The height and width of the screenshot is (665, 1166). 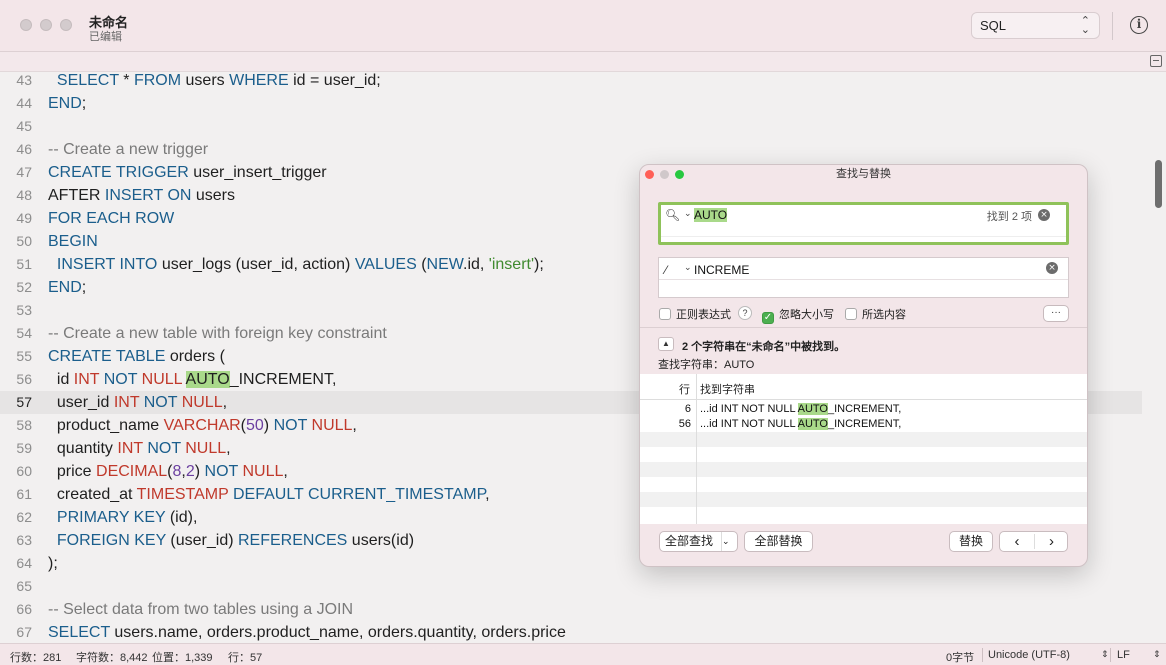 I want to click on code-token: ;, so click(x=84, y=287).